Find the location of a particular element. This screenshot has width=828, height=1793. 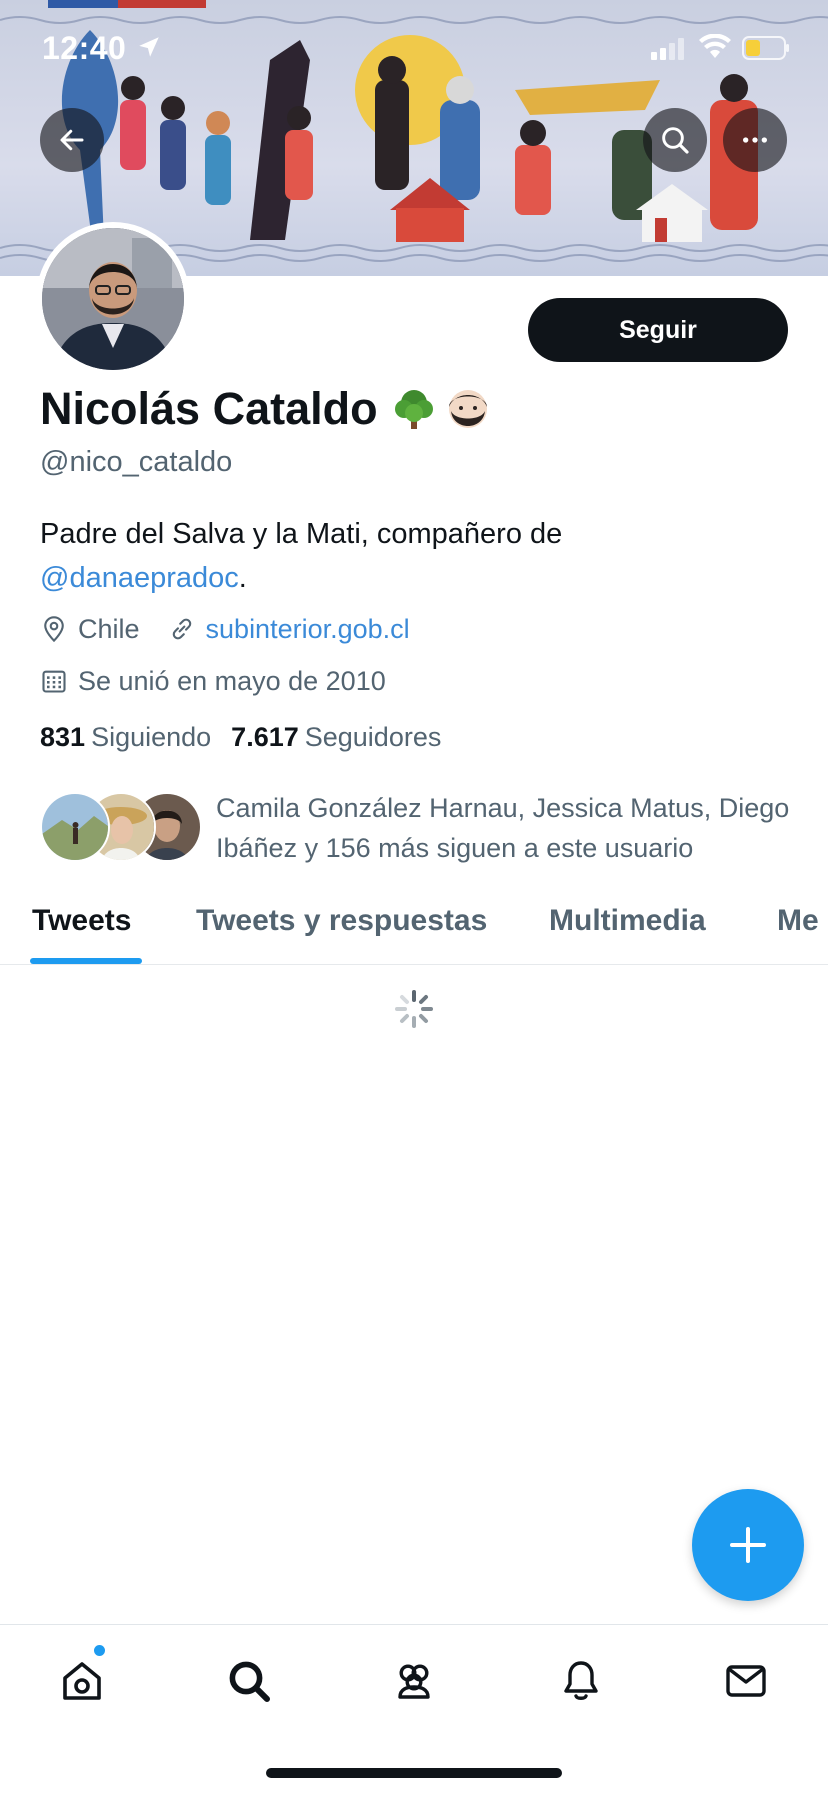

tab-tweets-replies: Tweets y respuestas is located at coordinates (341, 921).